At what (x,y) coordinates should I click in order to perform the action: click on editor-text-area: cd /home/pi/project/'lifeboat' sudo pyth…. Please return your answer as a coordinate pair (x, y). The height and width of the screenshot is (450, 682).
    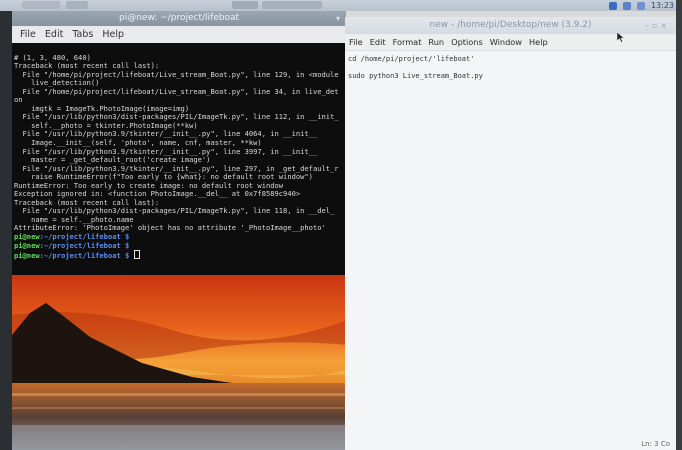
    Looking at the image, I should click on (510, 68).